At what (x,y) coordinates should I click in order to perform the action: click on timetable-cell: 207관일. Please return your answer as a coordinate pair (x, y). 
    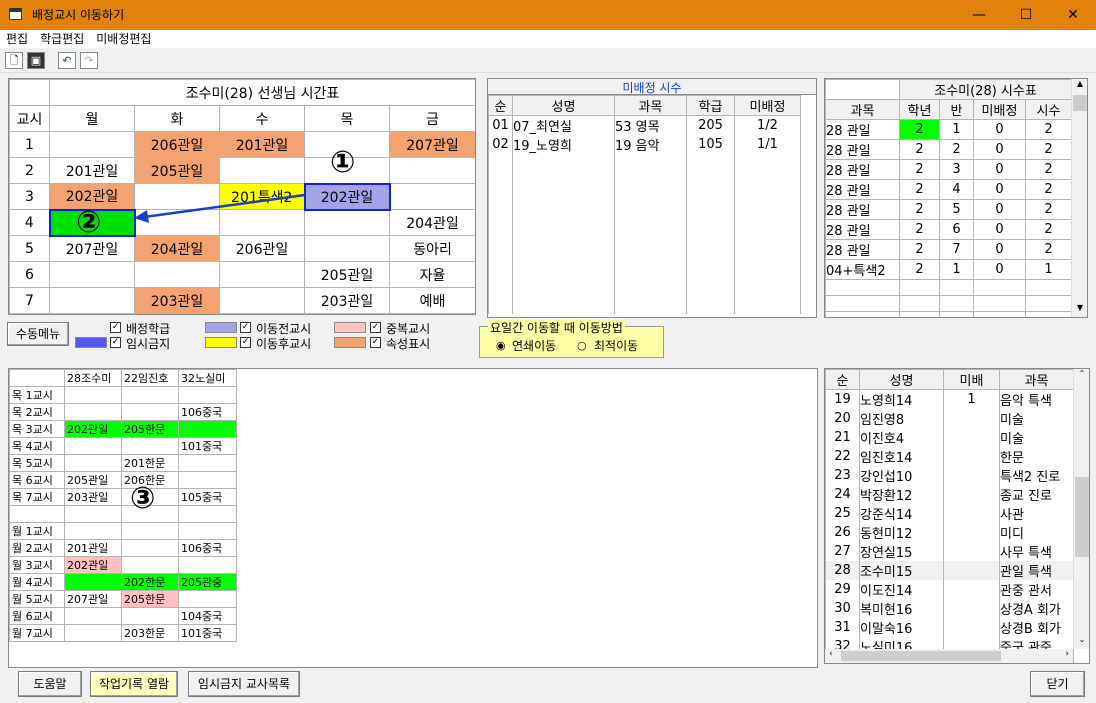
    Looking at the image, I should click on (431, 144).